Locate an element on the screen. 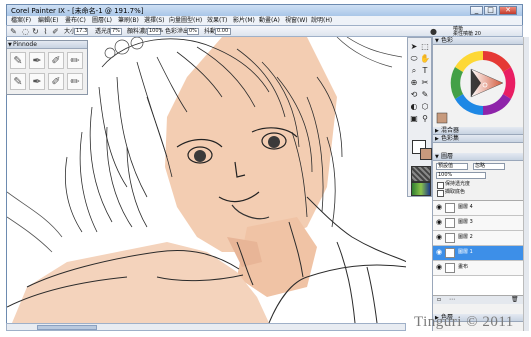 The height and width of the screenshot is (337, 531). menu-animation: 動畫(A) is located at coordinates (269, 20).